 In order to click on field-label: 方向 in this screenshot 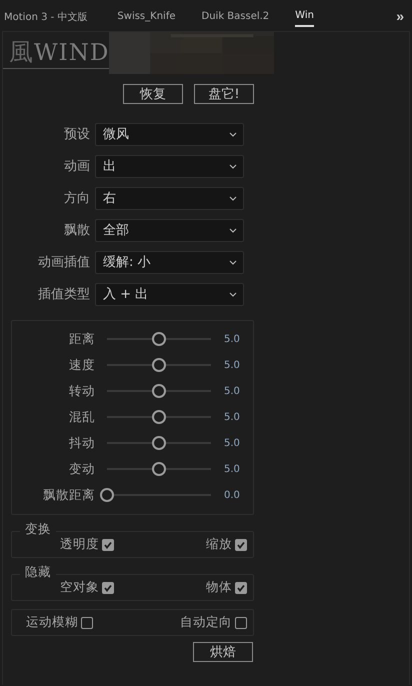, I will do `click(77, 198)`.